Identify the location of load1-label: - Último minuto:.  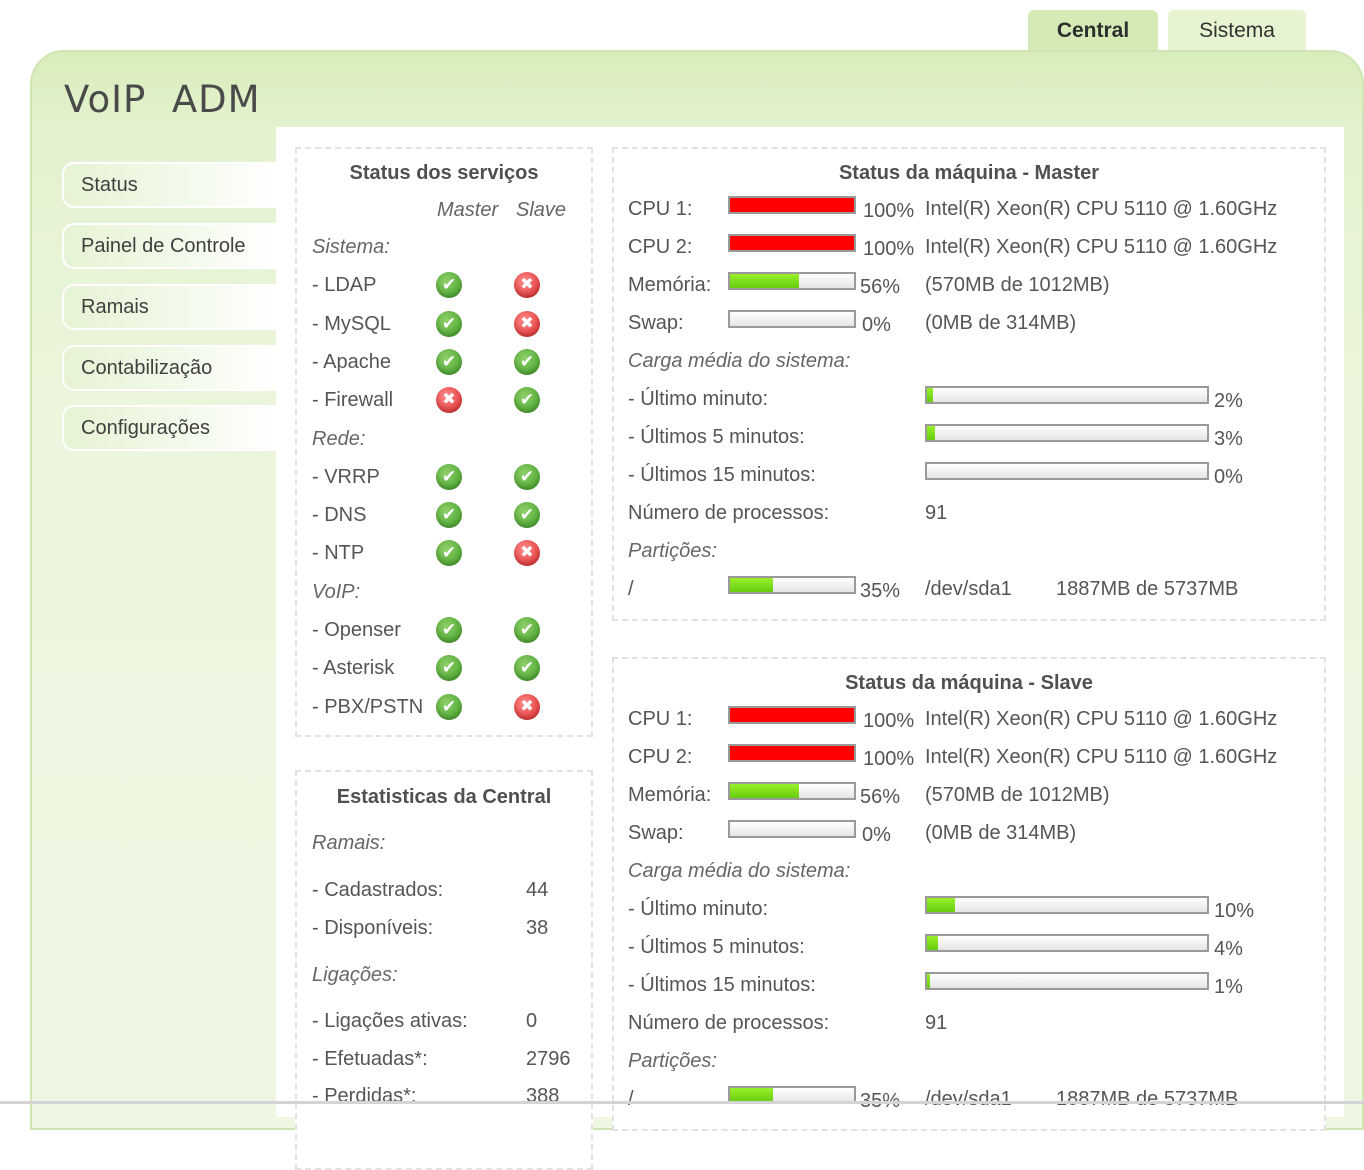
(698, 909).